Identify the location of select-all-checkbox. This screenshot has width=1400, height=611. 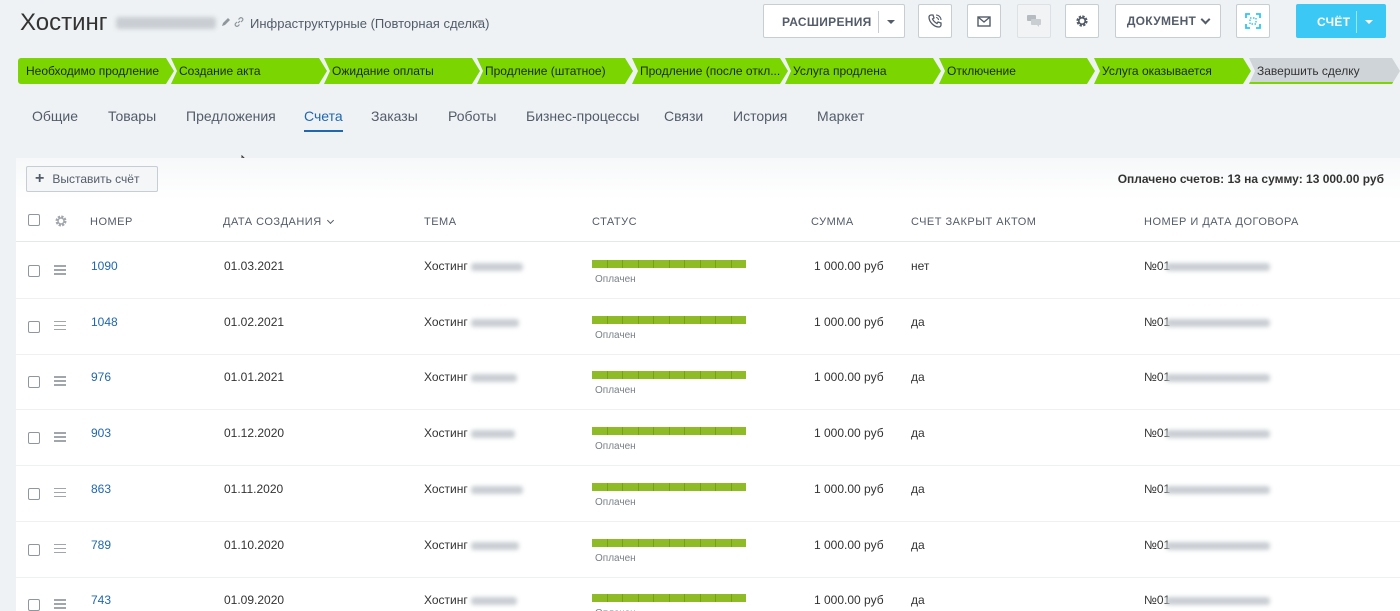
(34, 220).